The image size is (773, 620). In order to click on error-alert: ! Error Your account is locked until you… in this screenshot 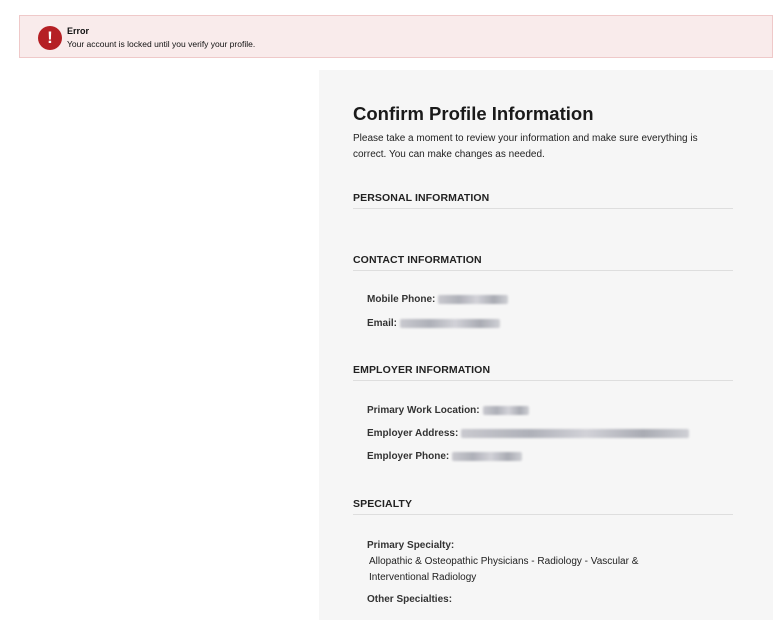, I will do `click(396, 36)`.